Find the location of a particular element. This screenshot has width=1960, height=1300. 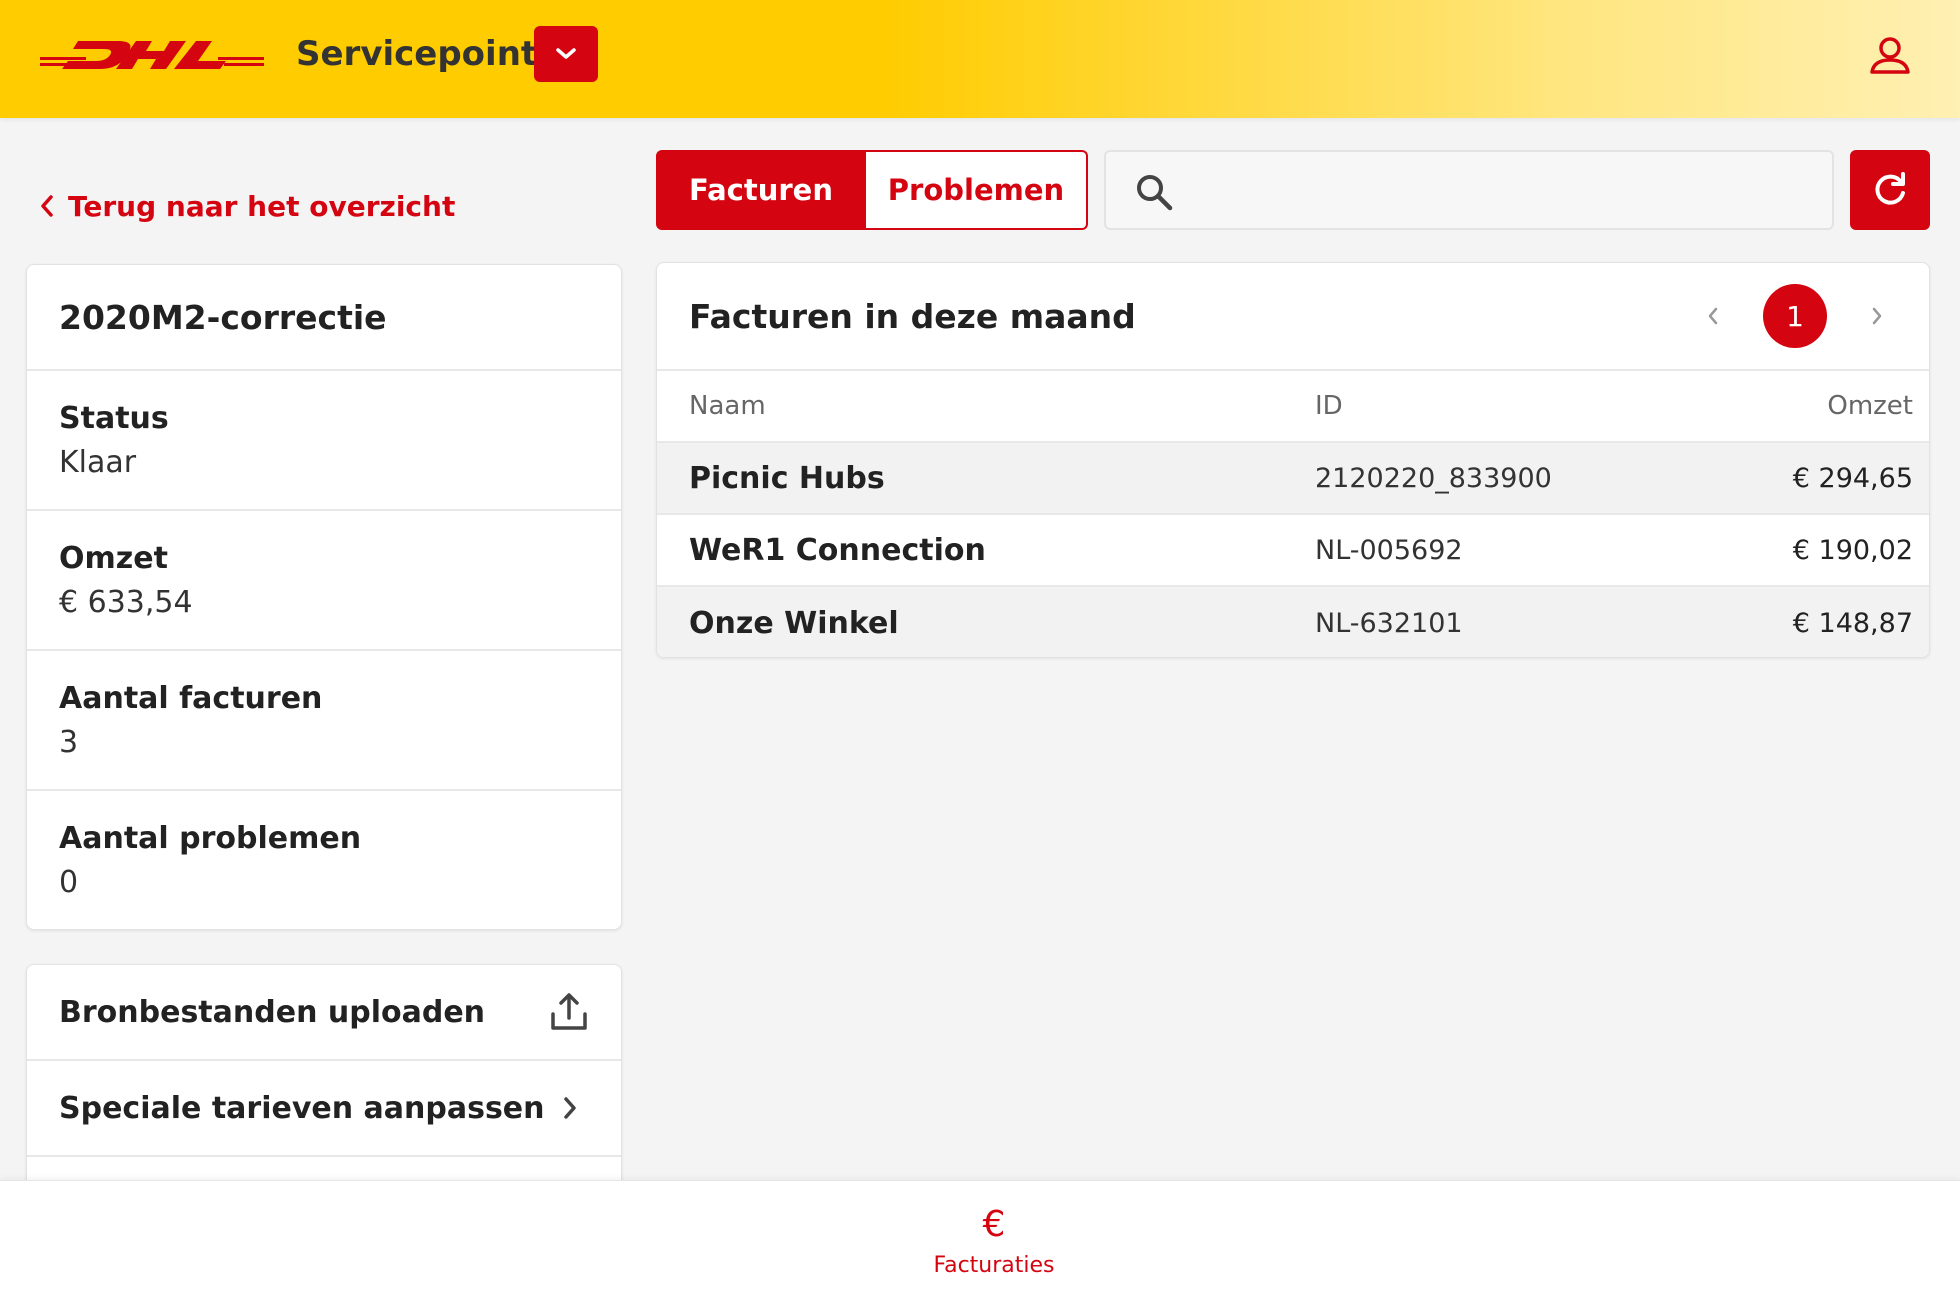

nav-item-facturaties: € Facturaties is located at coordinates (994, 1241).